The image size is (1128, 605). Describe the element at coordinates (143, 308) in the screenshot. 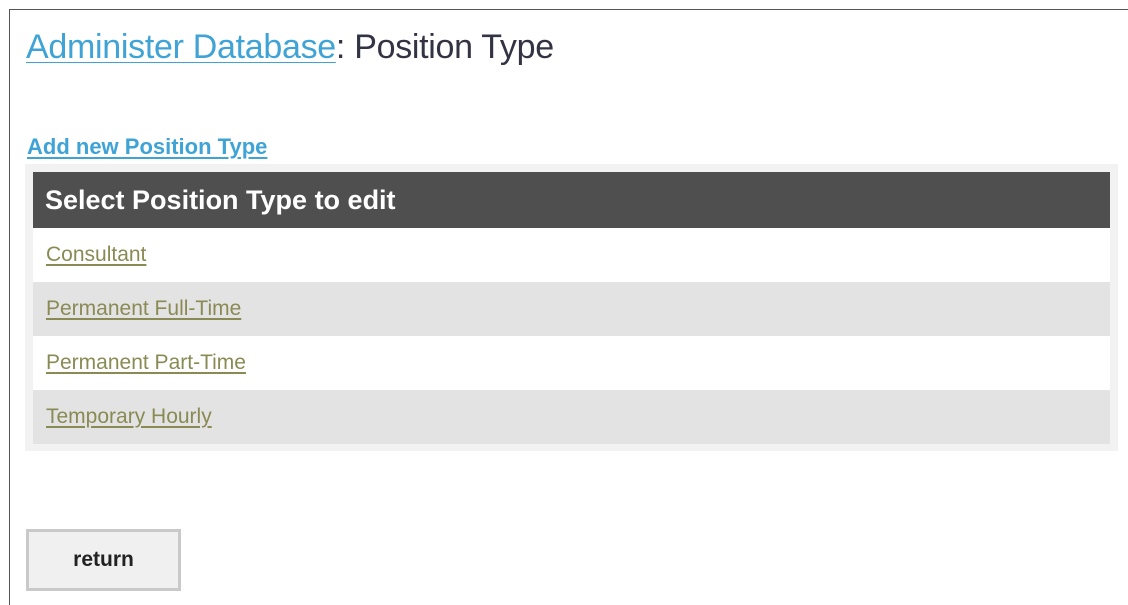

I see `position-type-link-permanent-full-time: Permanent Full-Time` at that location.